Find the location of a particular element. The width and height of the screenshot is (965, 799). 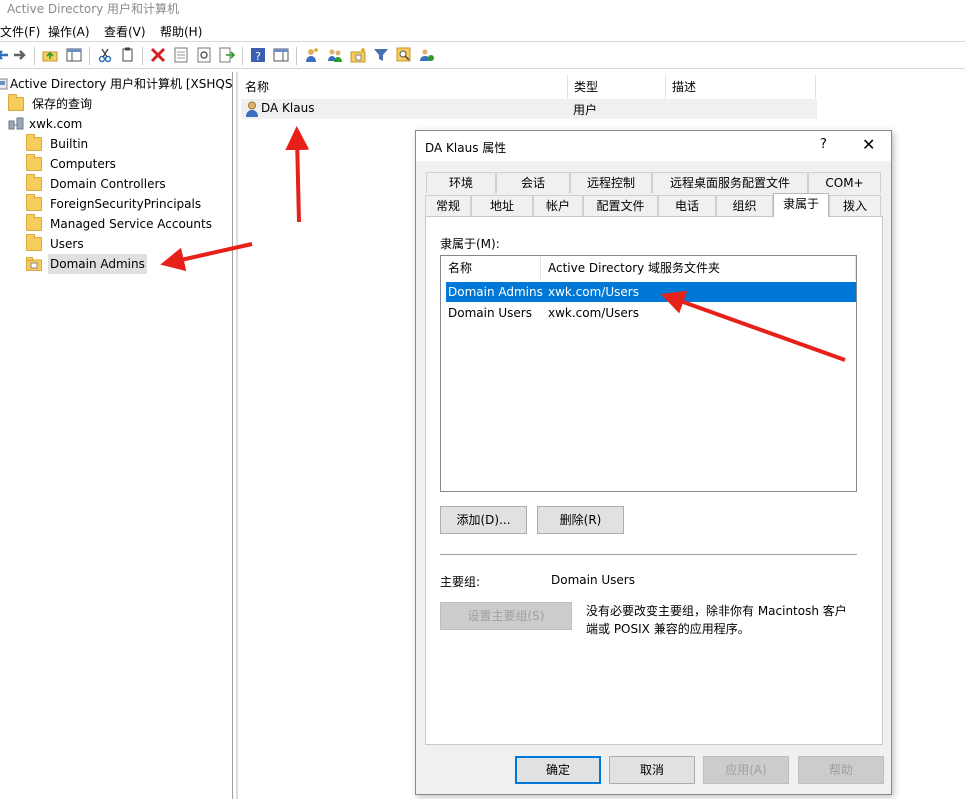

refresh-icon is located at coordinates (204, 55).